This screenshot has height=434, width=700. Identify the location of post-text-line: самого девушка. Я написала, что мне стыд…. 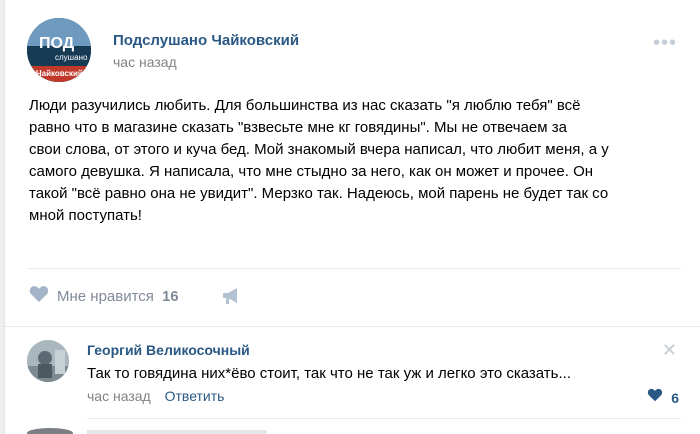
(311, 171).